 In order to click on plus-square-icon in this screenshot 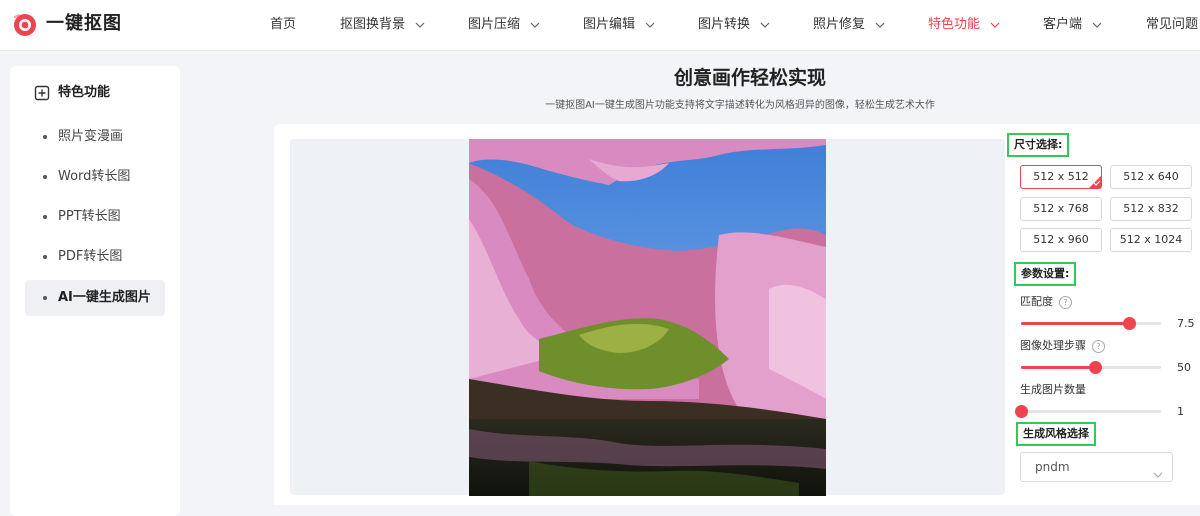, I will do `click(42, 93)`.